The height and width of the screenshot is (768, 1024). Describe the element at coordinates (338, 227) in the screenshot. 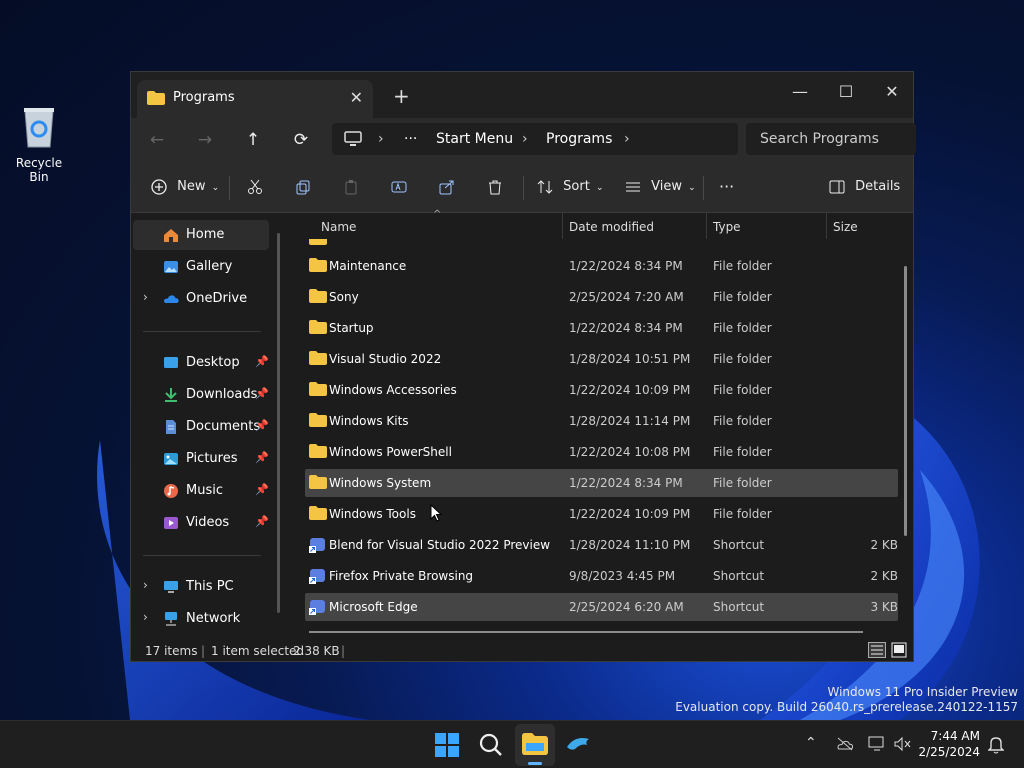

I see `column-header-name: Name` at that location.